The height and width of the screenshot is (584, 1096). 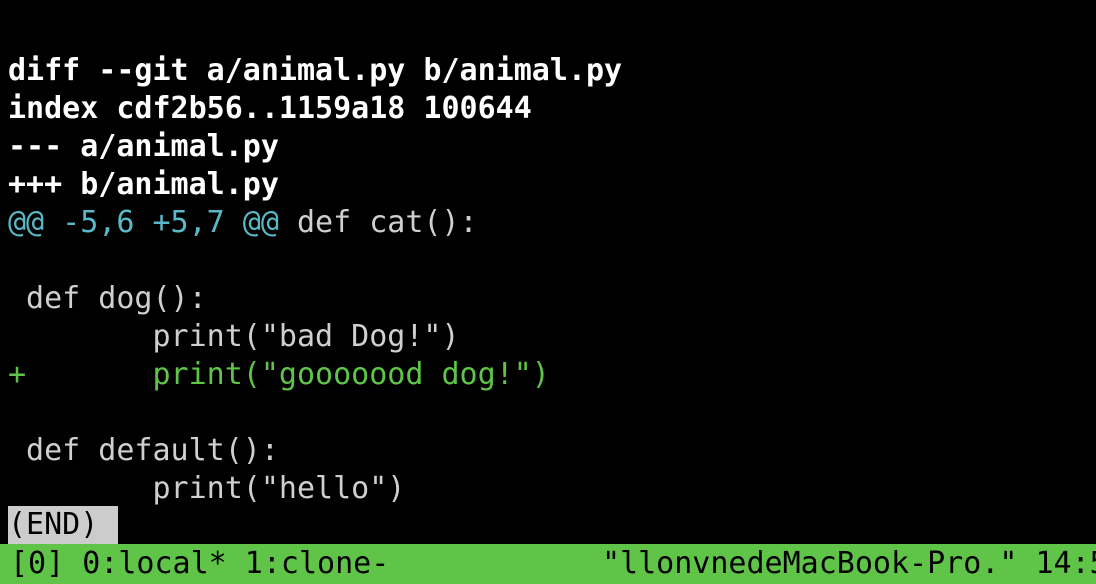 What do you see at coordinates (552, 223) in the screenshot?
I see `diff-hunk-header: @@ -5,6 +5,7 @@ def cat():` at bounding box center [552, 223].